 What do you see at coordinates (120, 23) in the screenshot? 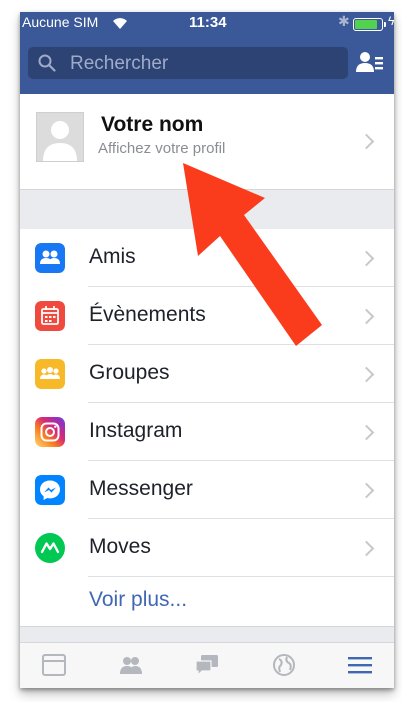
I see `wifi-icon` at bounding box center [120, 23].